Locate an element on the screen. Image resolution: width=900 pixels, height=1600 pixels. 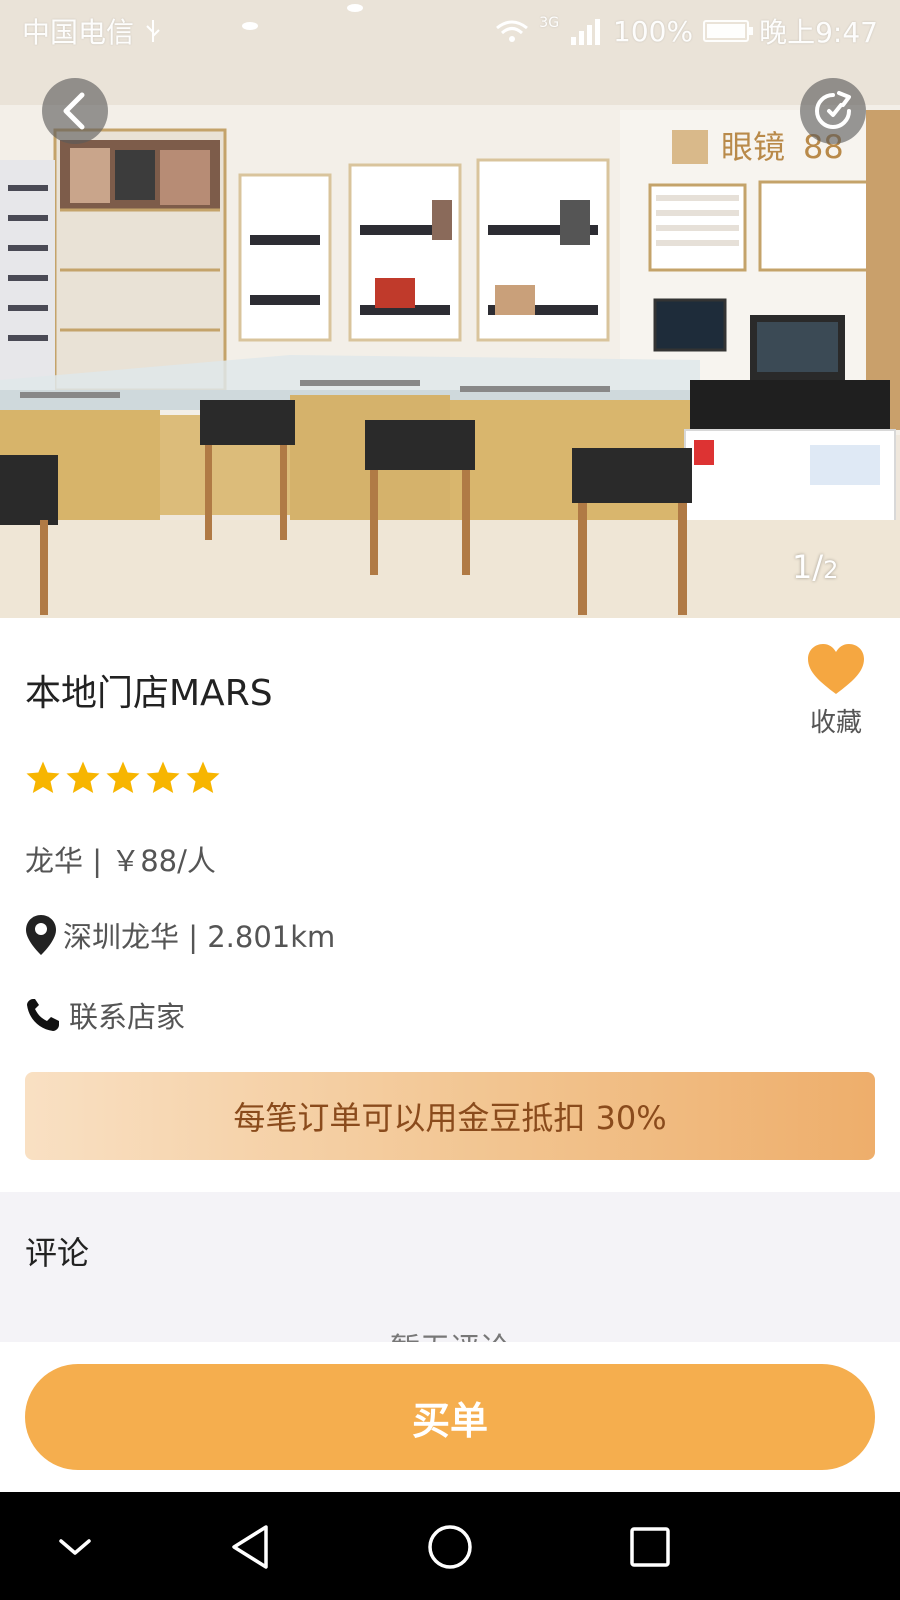
location-row: 深圳龙华 | 2.801km is located at coordinates (180, 935).